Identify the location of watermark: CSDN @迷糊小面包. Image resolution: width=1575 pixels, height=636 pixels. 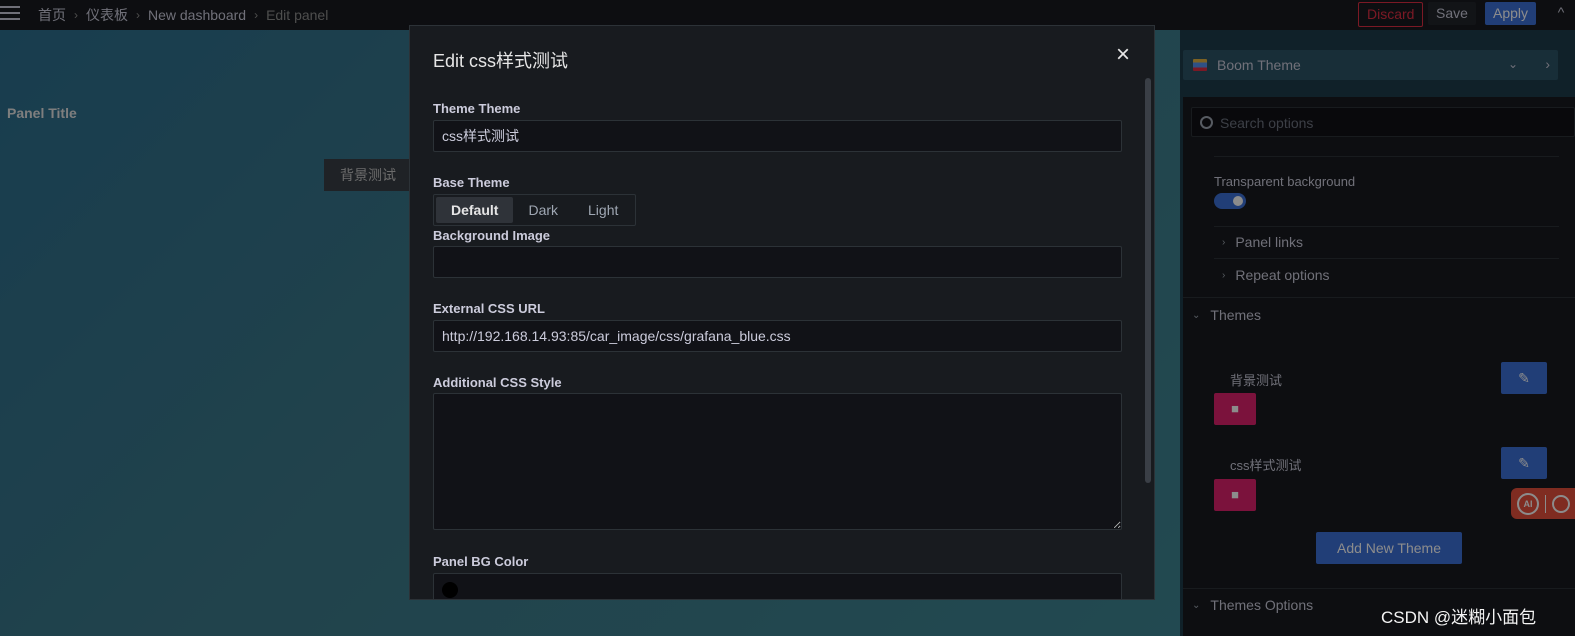
(1459, 617).